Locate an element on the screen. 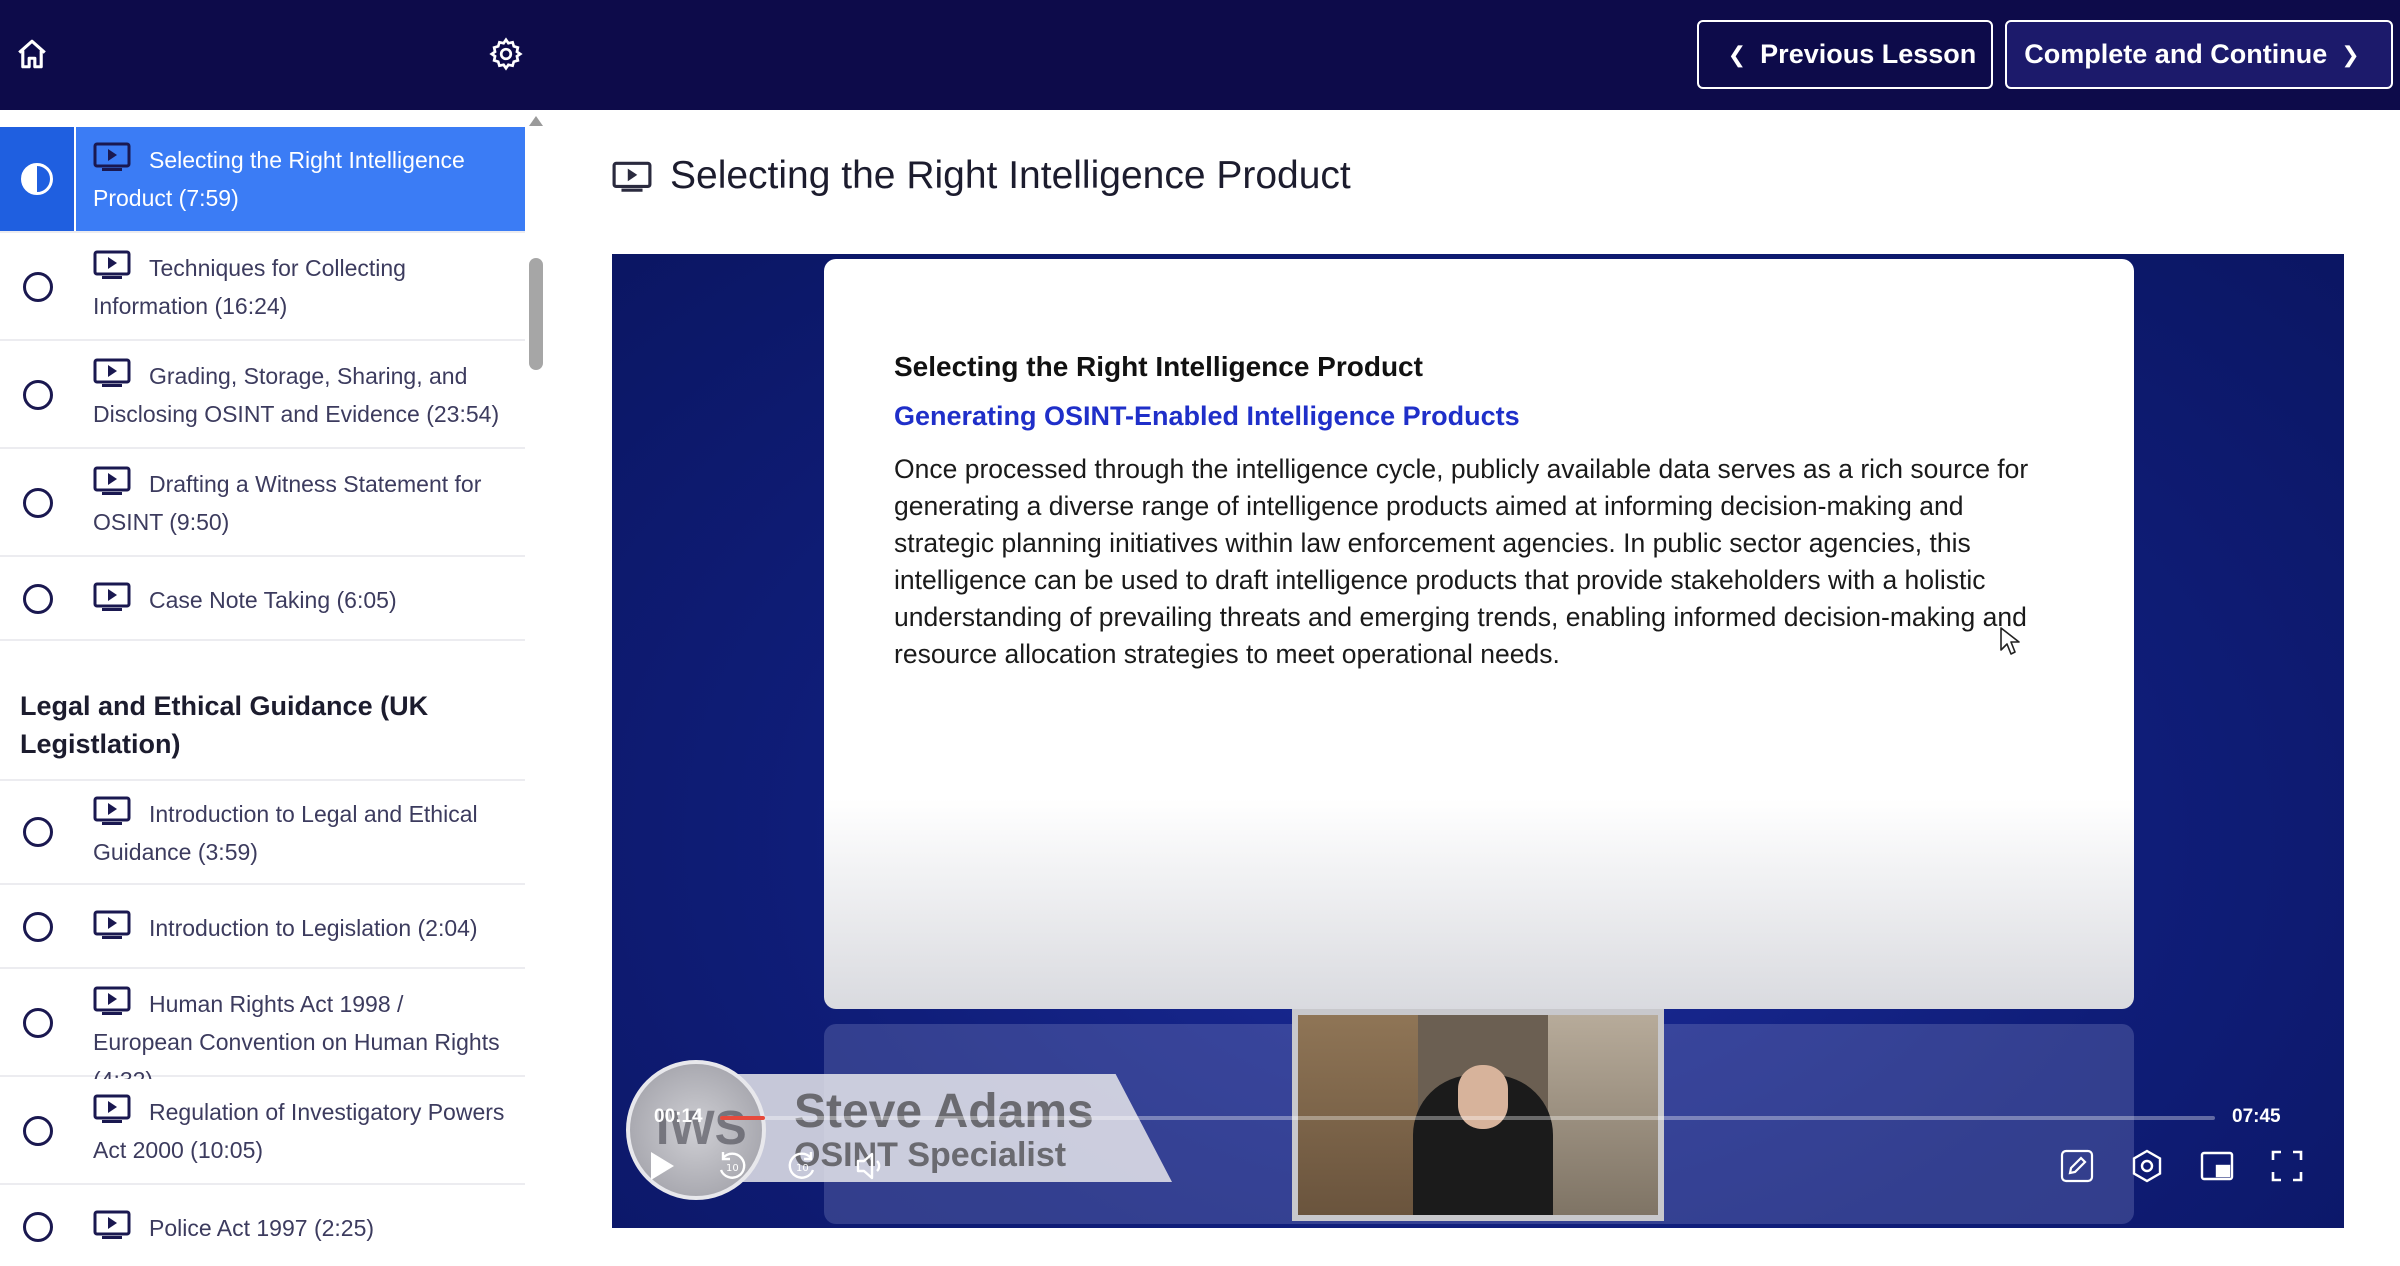 The width and height of the screenshot is (2400, 1266). current-time: 00:14 is located at coordinates (678, 1116).